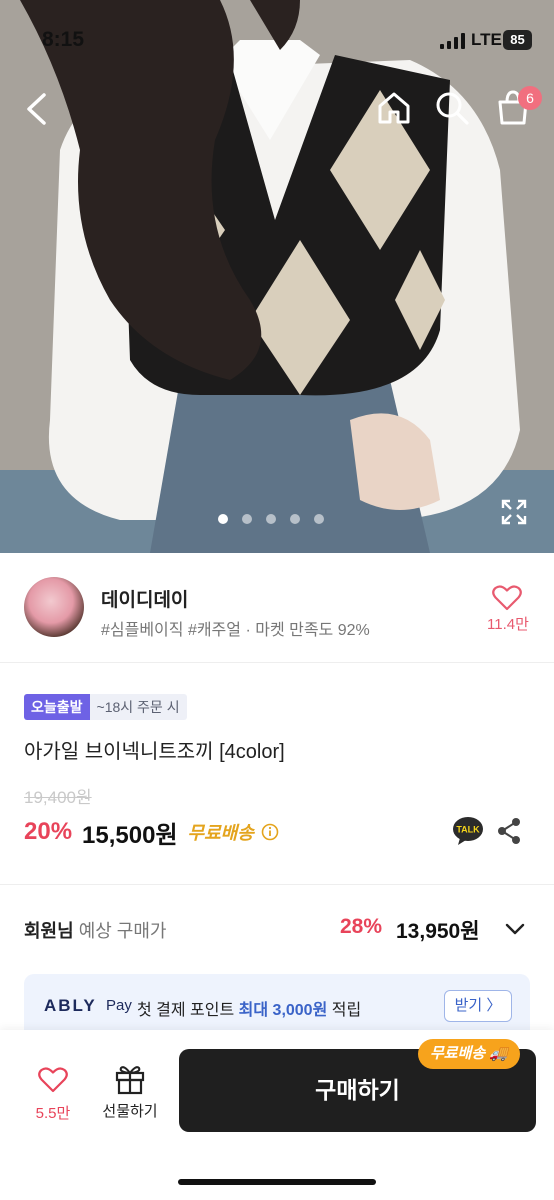 This screenshot has height=1200, width=554. I want to click on svg-text: TALK, so click(468, 830).